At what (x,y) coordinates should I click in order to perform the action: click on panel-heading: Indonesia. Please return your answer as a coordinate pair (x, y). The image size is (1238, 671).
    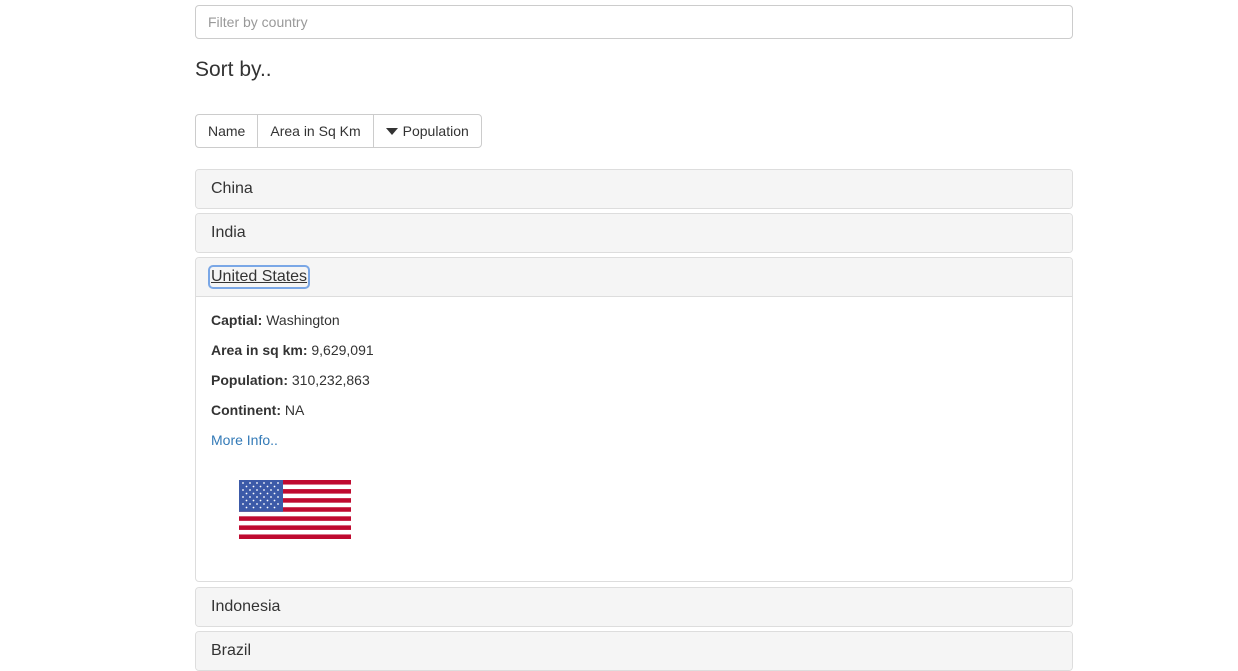
    Looking at the image, I should click on (634, 607).